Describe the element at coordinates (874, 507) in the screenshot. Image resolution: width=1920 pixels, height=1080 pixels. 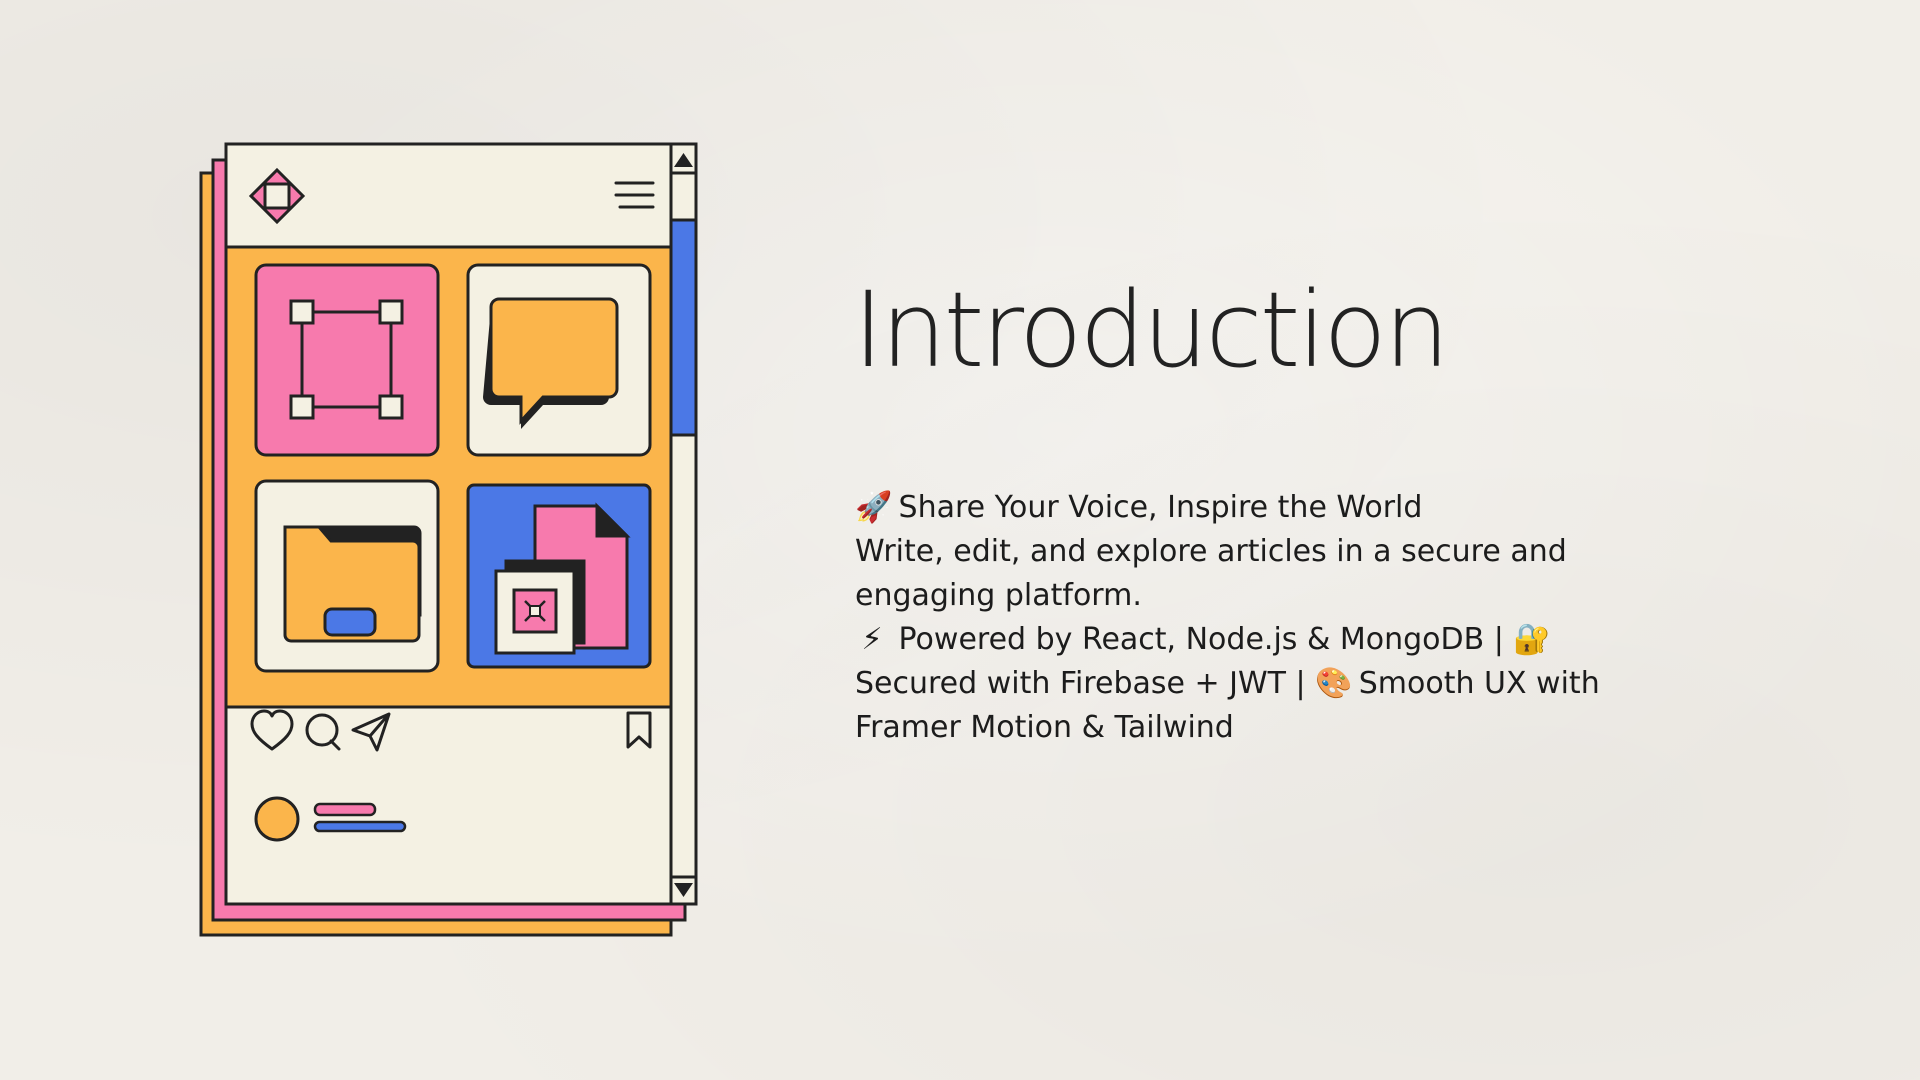
I see `rocket-icon: 🚀` at that location.